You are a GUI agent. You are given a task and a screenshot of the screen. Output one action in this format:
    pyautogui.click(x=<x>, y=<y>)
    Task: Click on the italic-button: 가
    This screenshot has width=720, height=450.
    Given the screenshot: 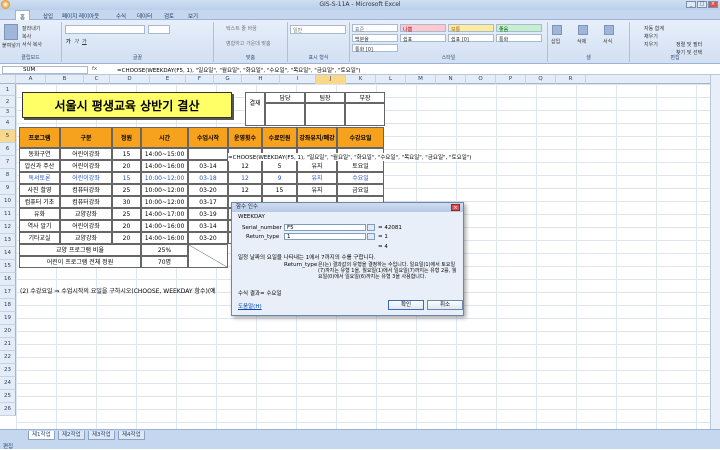 What is the action you would take?
    pyautogui.click(x=76, y=41)
    